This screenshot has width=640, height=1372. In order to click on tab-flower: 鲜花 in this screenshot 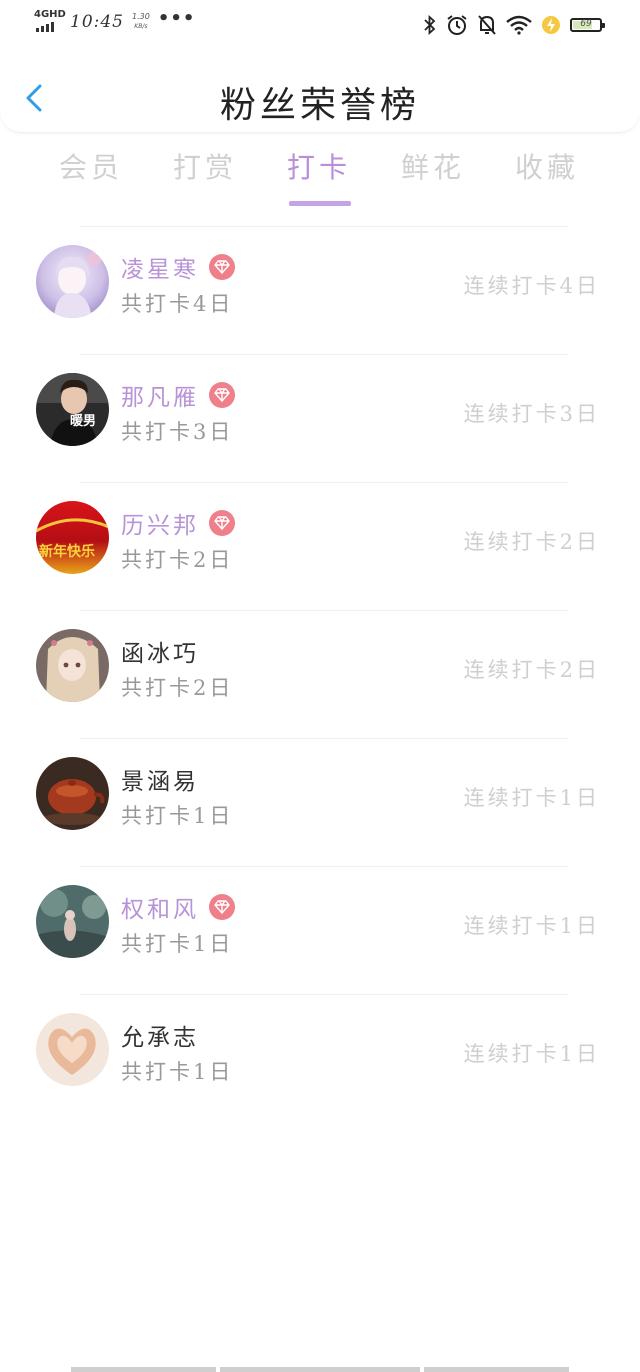, I will do `click(433, 177)`.